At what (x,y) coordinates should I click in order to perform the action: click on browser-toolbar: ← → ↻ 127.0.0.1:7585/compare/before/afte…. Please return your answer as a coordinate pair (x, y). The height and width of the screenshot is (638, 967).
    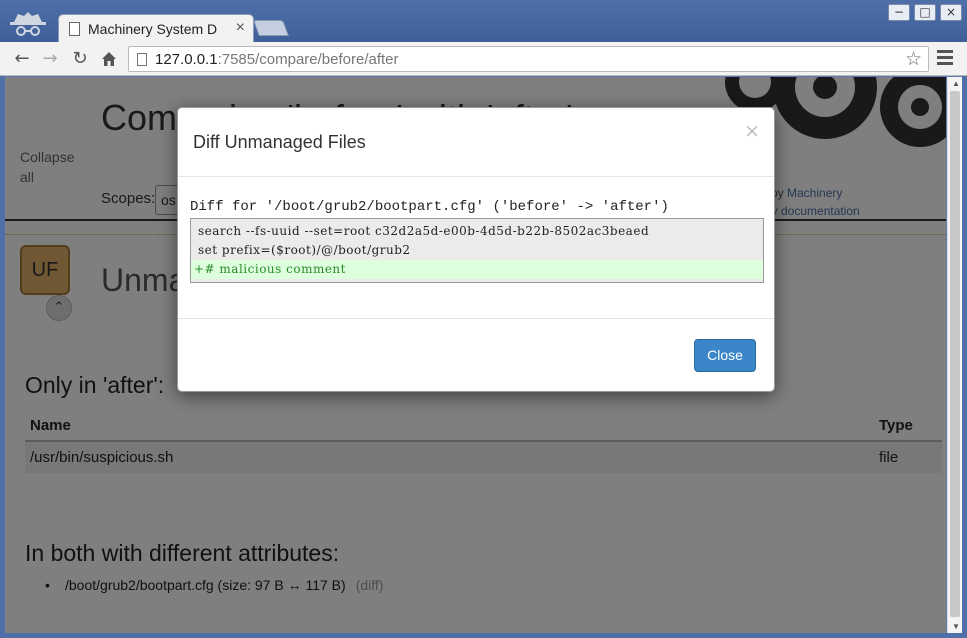
    Looking at the image, I should click on (483, 59).